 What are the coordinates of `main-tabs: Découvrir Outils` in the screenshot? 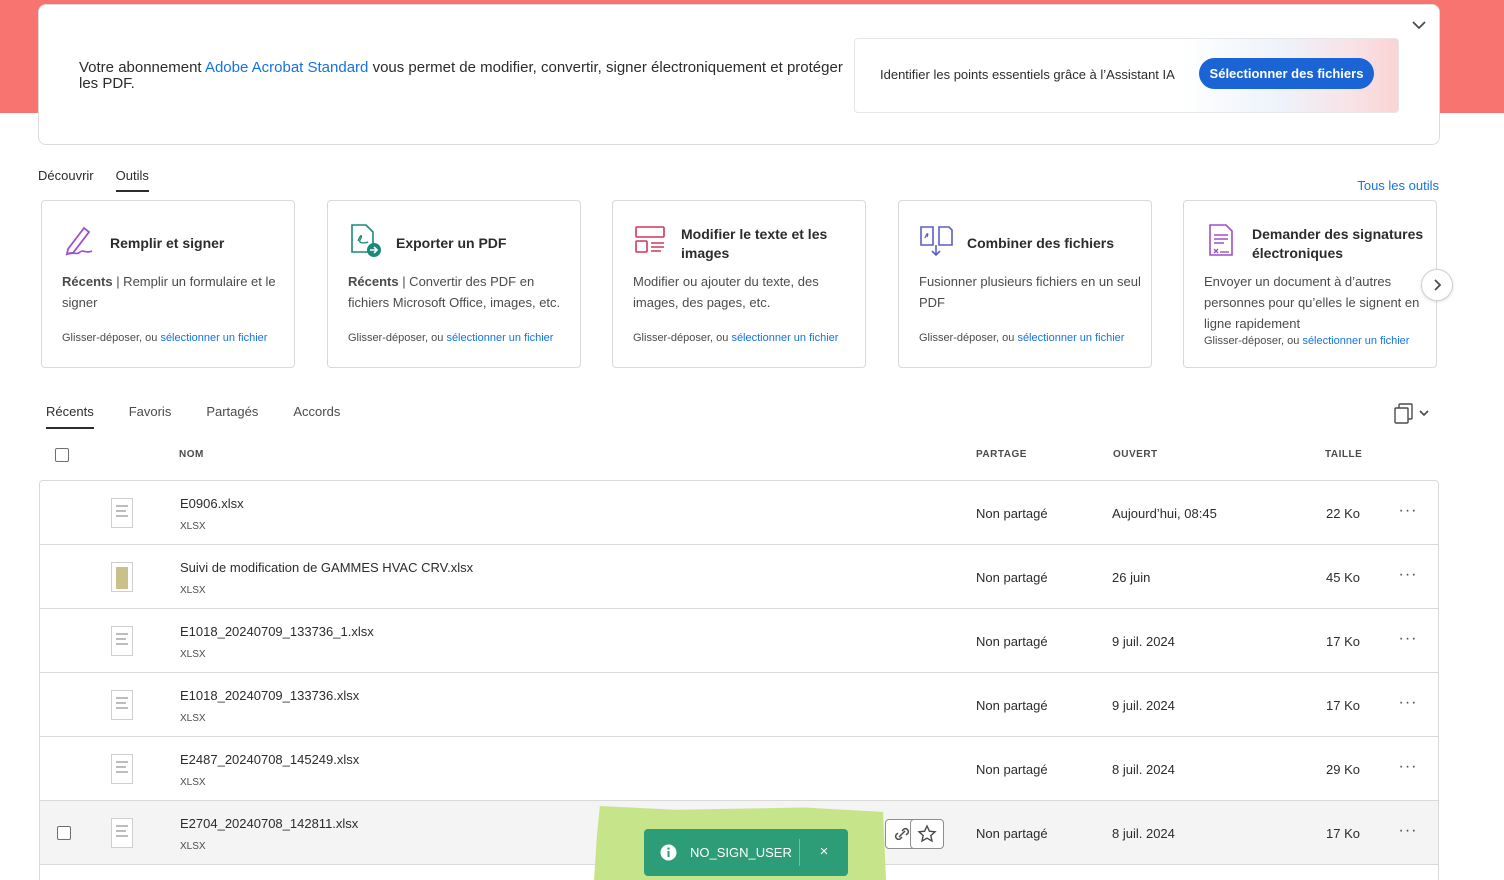 It's located at (93, 180).